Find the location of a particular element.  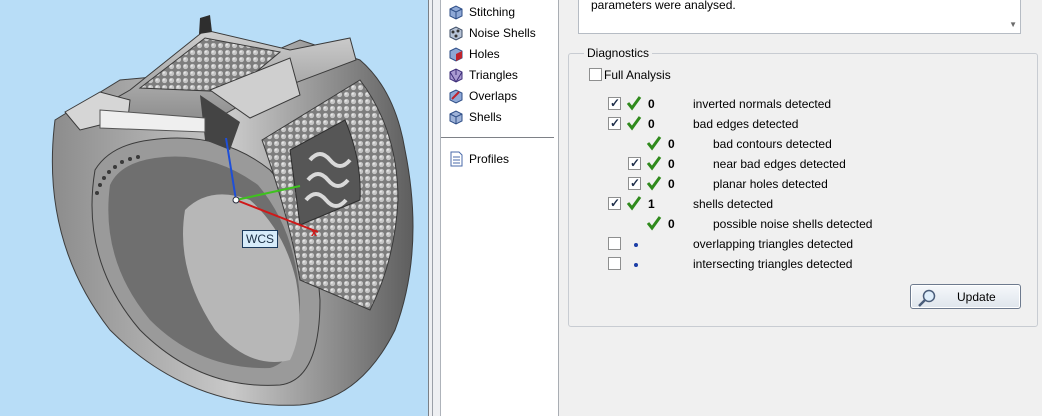

bad-edges-count: 0 is located at coordinates (651, 124).